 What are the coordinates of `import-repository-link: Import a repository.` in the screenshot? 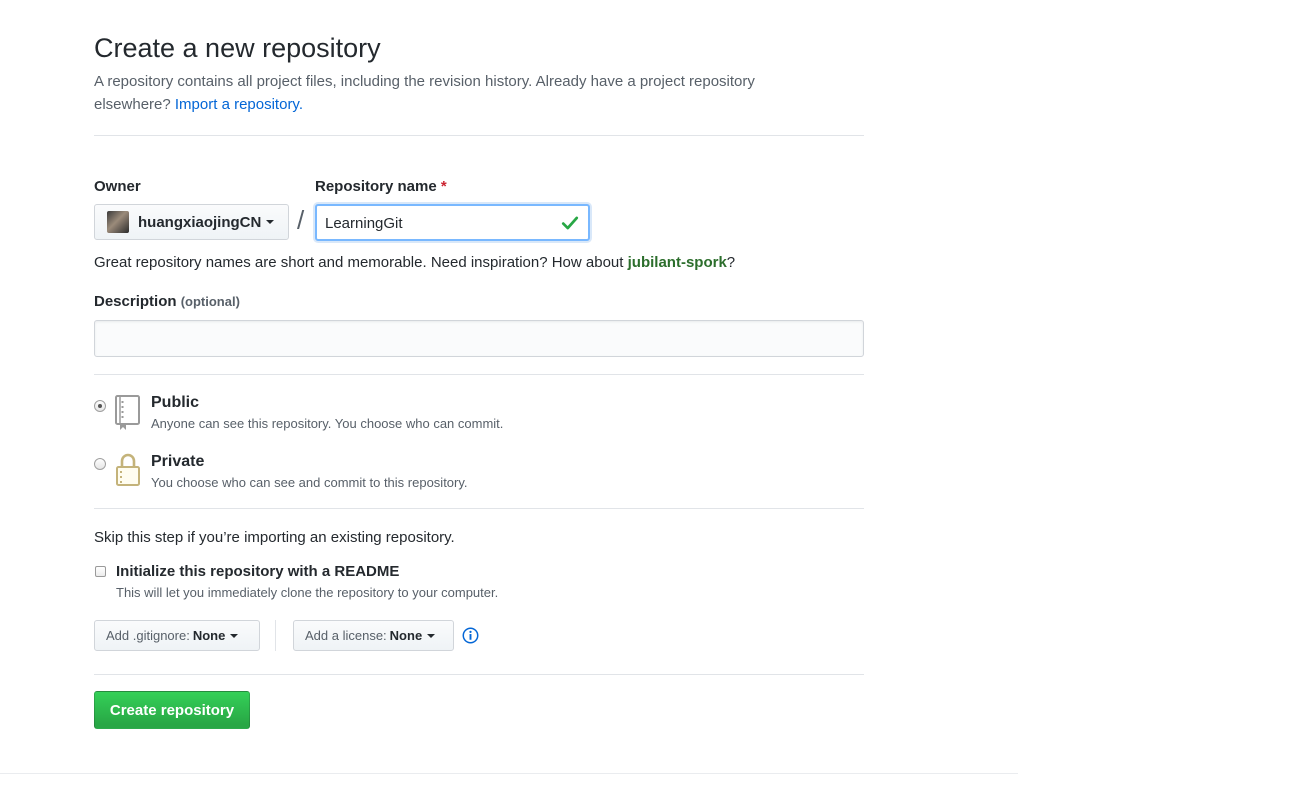 It's located at (239, 104).